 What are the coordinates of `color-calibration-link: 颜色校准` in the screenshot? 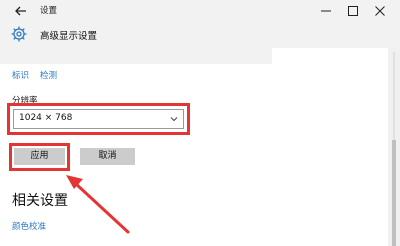 It's located at (29, 226).